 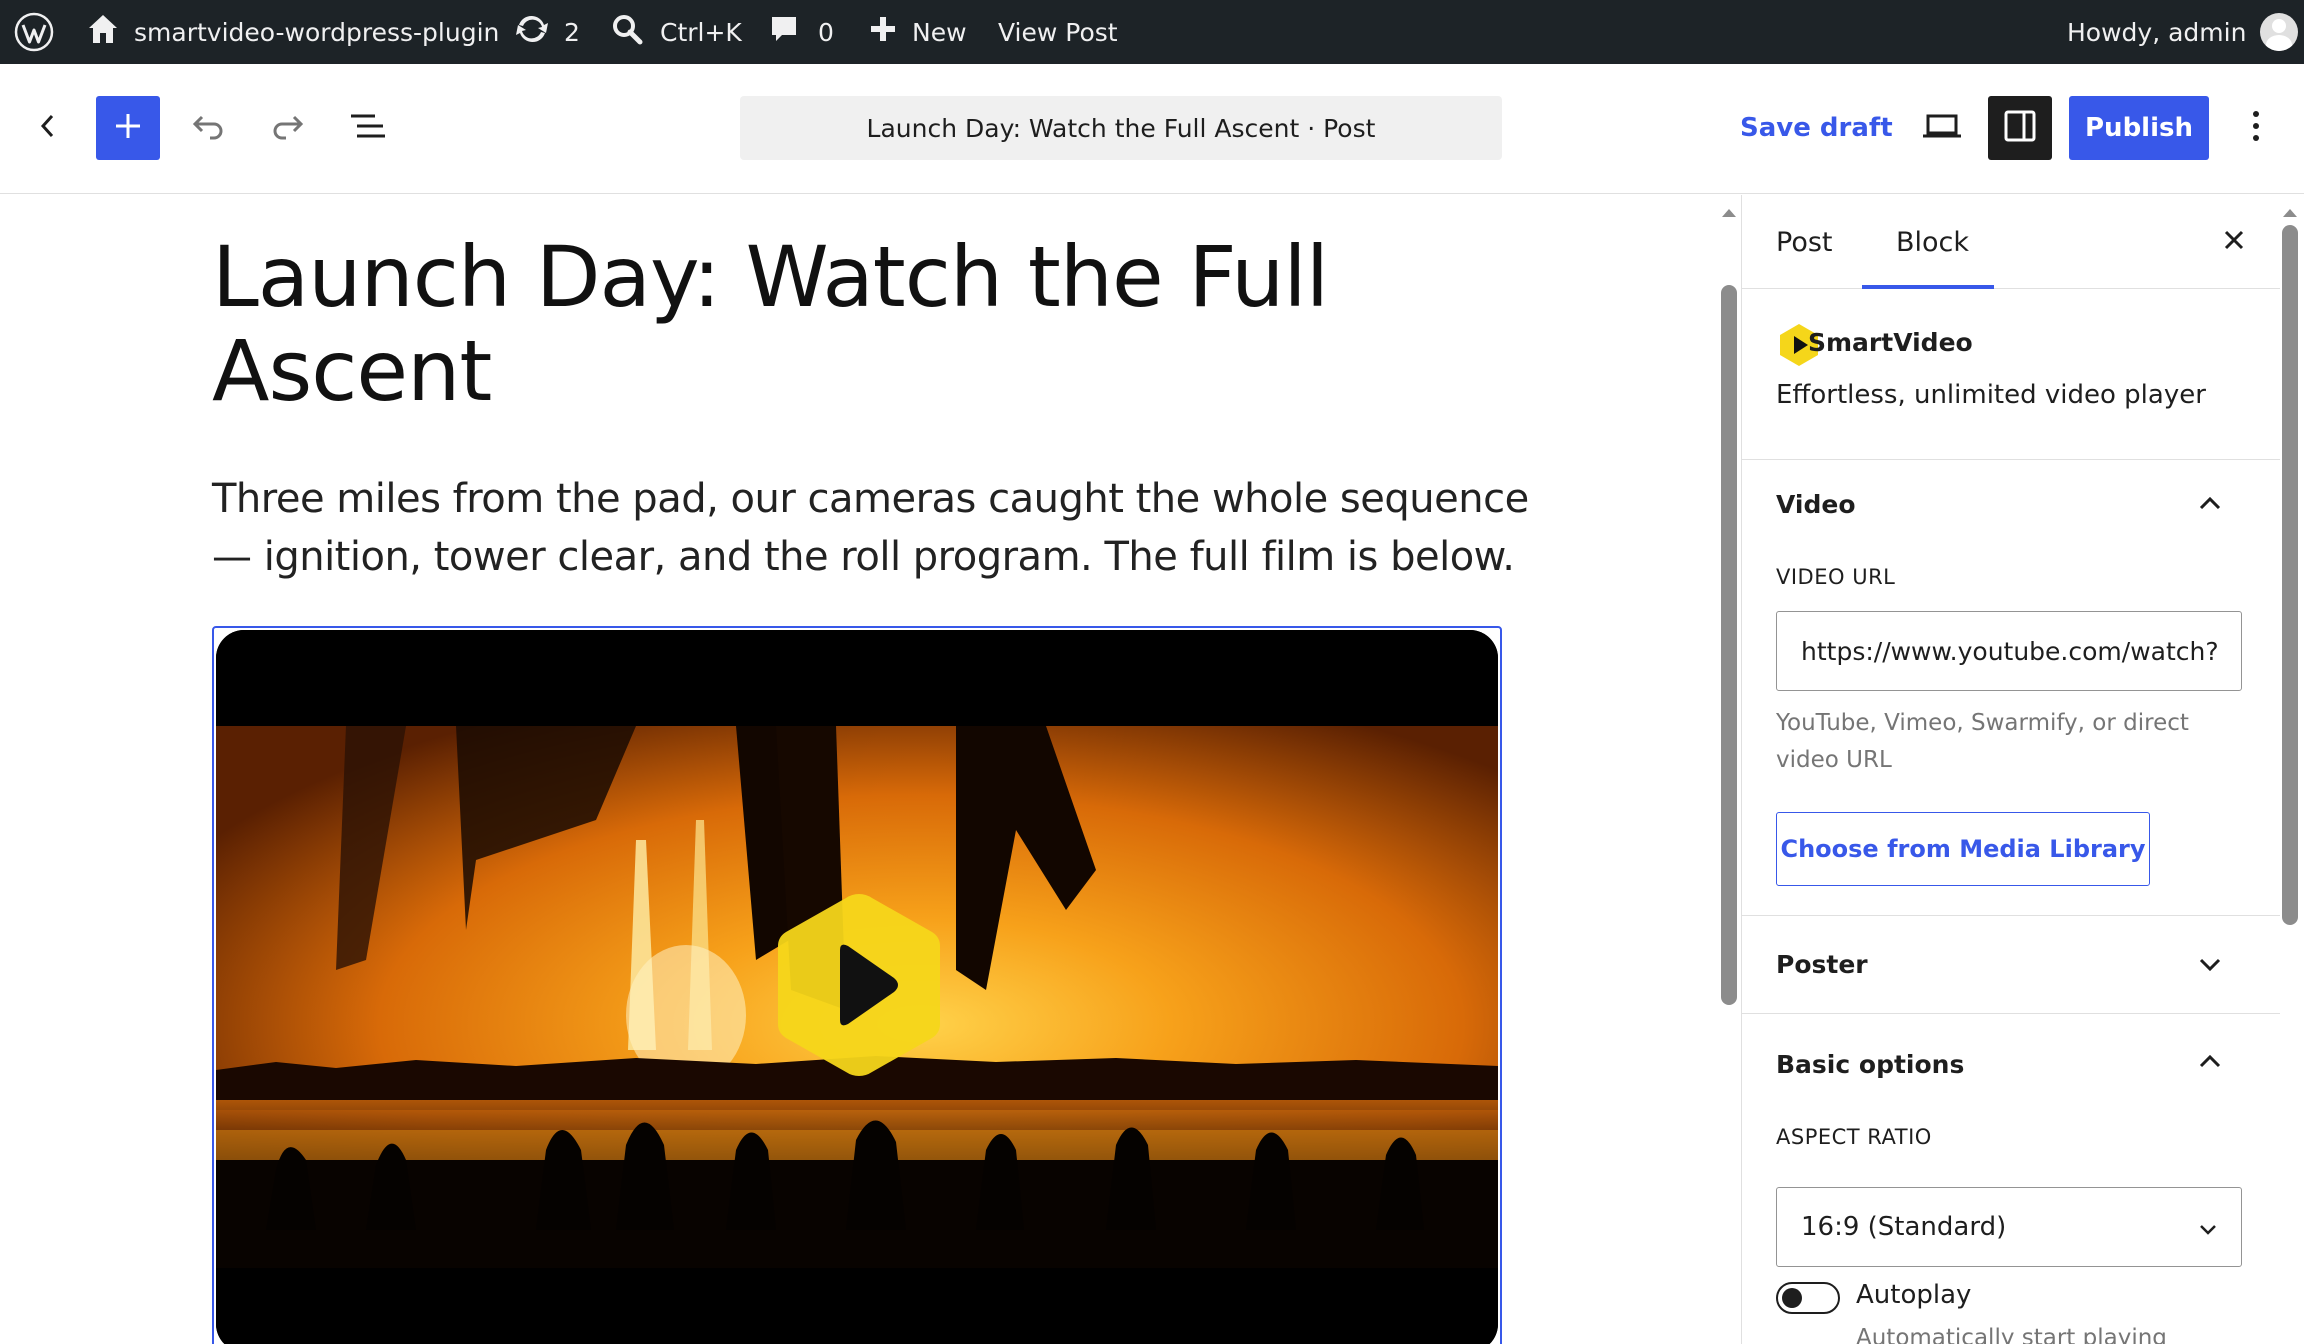 I want to click on search-icon, so click(x=627, y=32).